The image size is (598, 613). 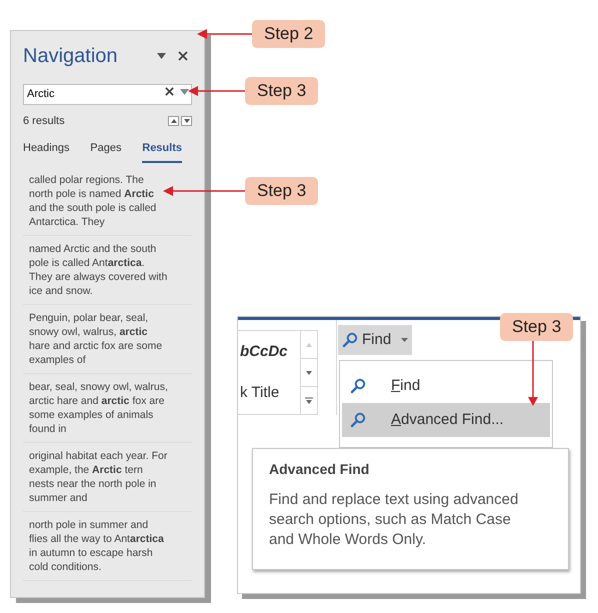 What do you see at coordinates (309, 400) in the screenshot?
I see `more-icon` at bounding box center [309, 400].